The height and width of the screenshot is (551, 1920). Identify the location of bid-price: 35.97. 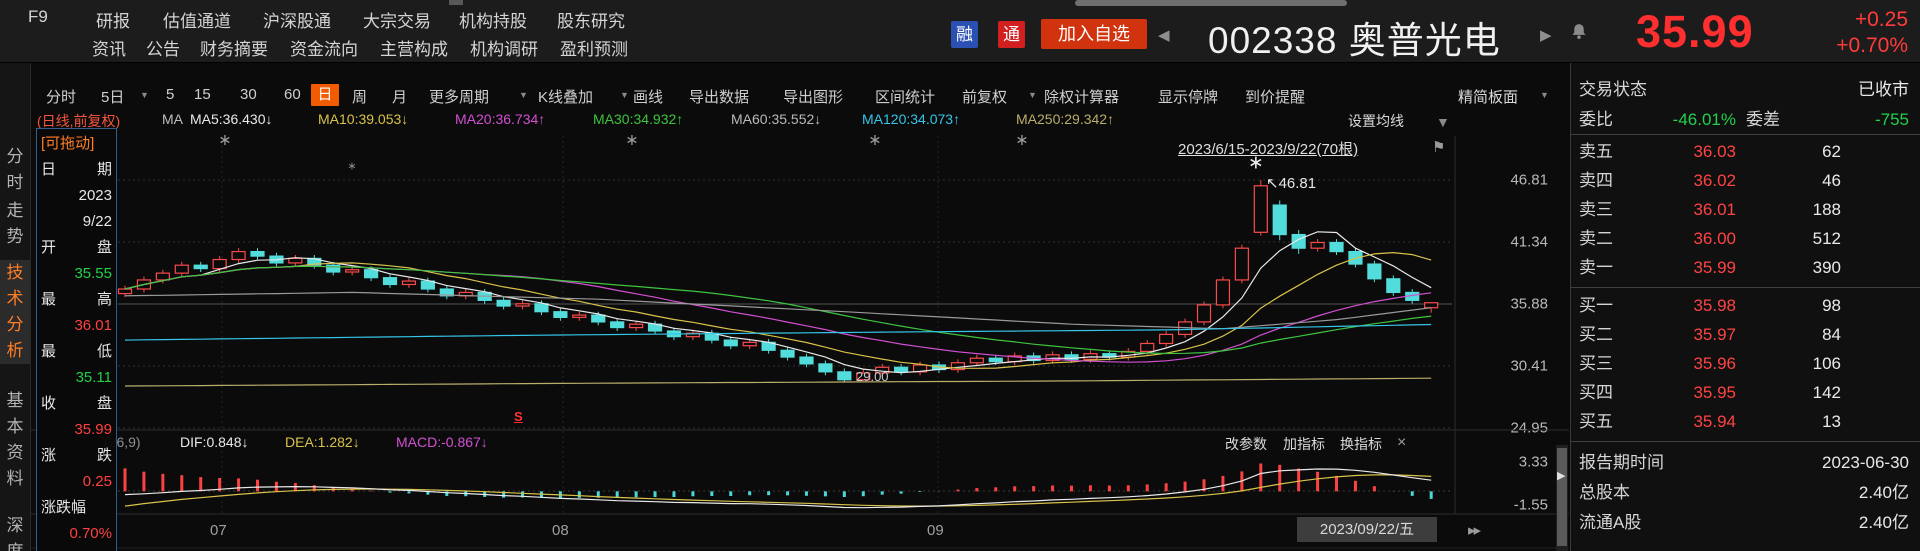
(1714, 334).